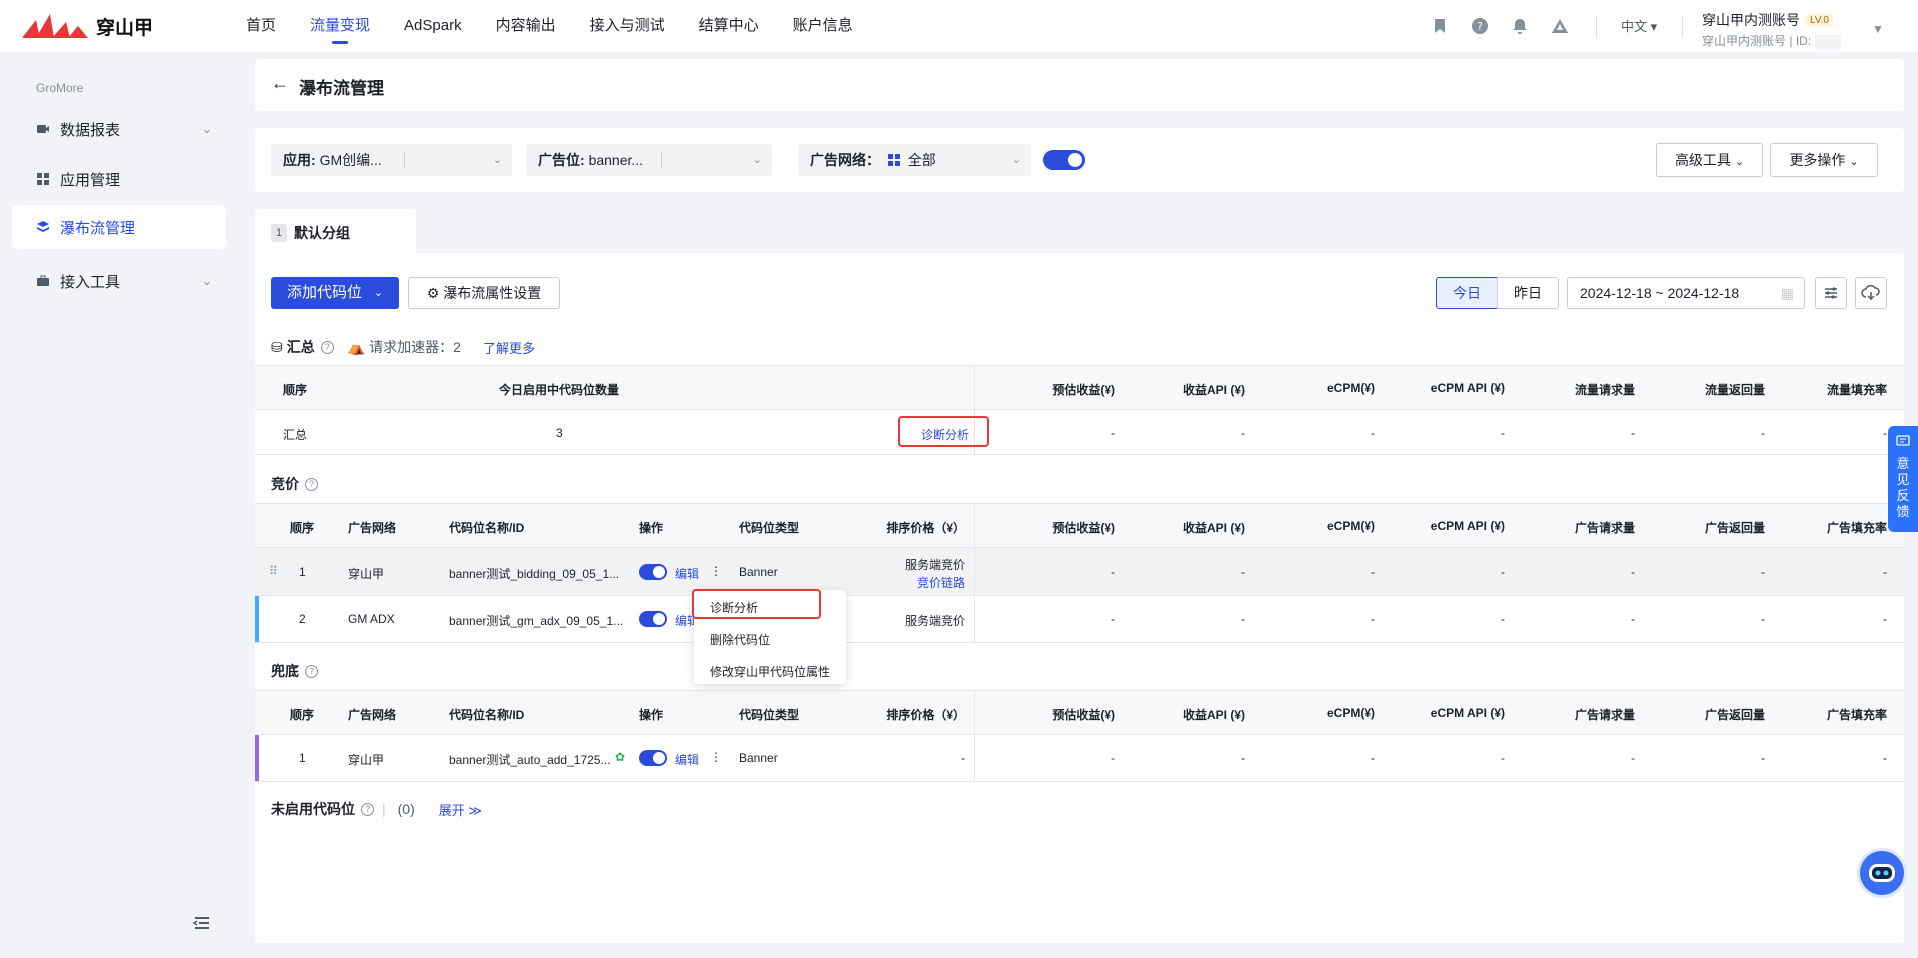 This screenshot has width=1918, height=958. Describe the element at coordinates (620, 757) in the screenshot. I see `auto-add-icon: ✿` at that location.